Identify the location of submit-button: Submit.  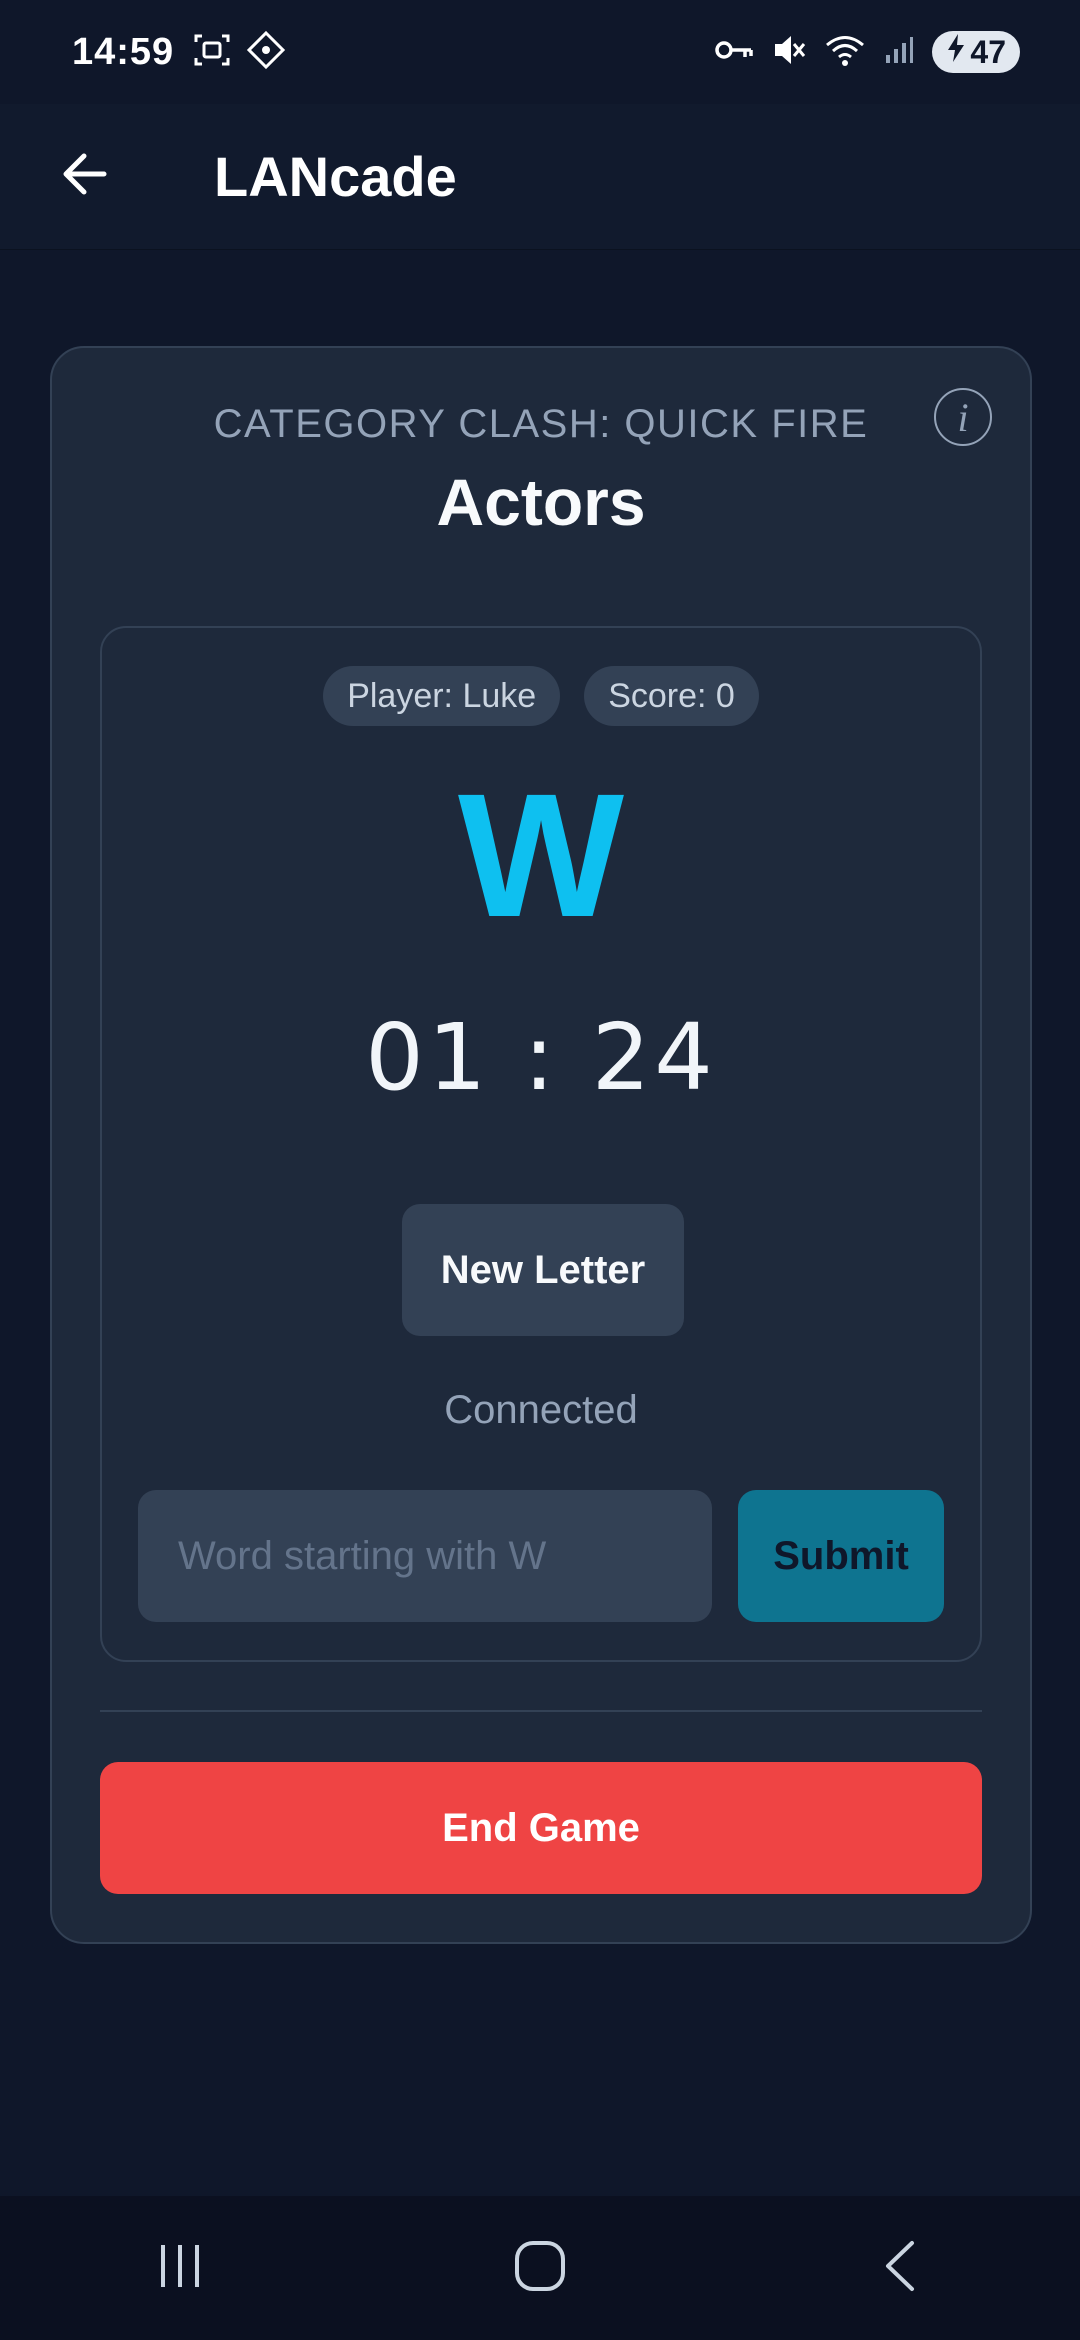
(841, 1556).